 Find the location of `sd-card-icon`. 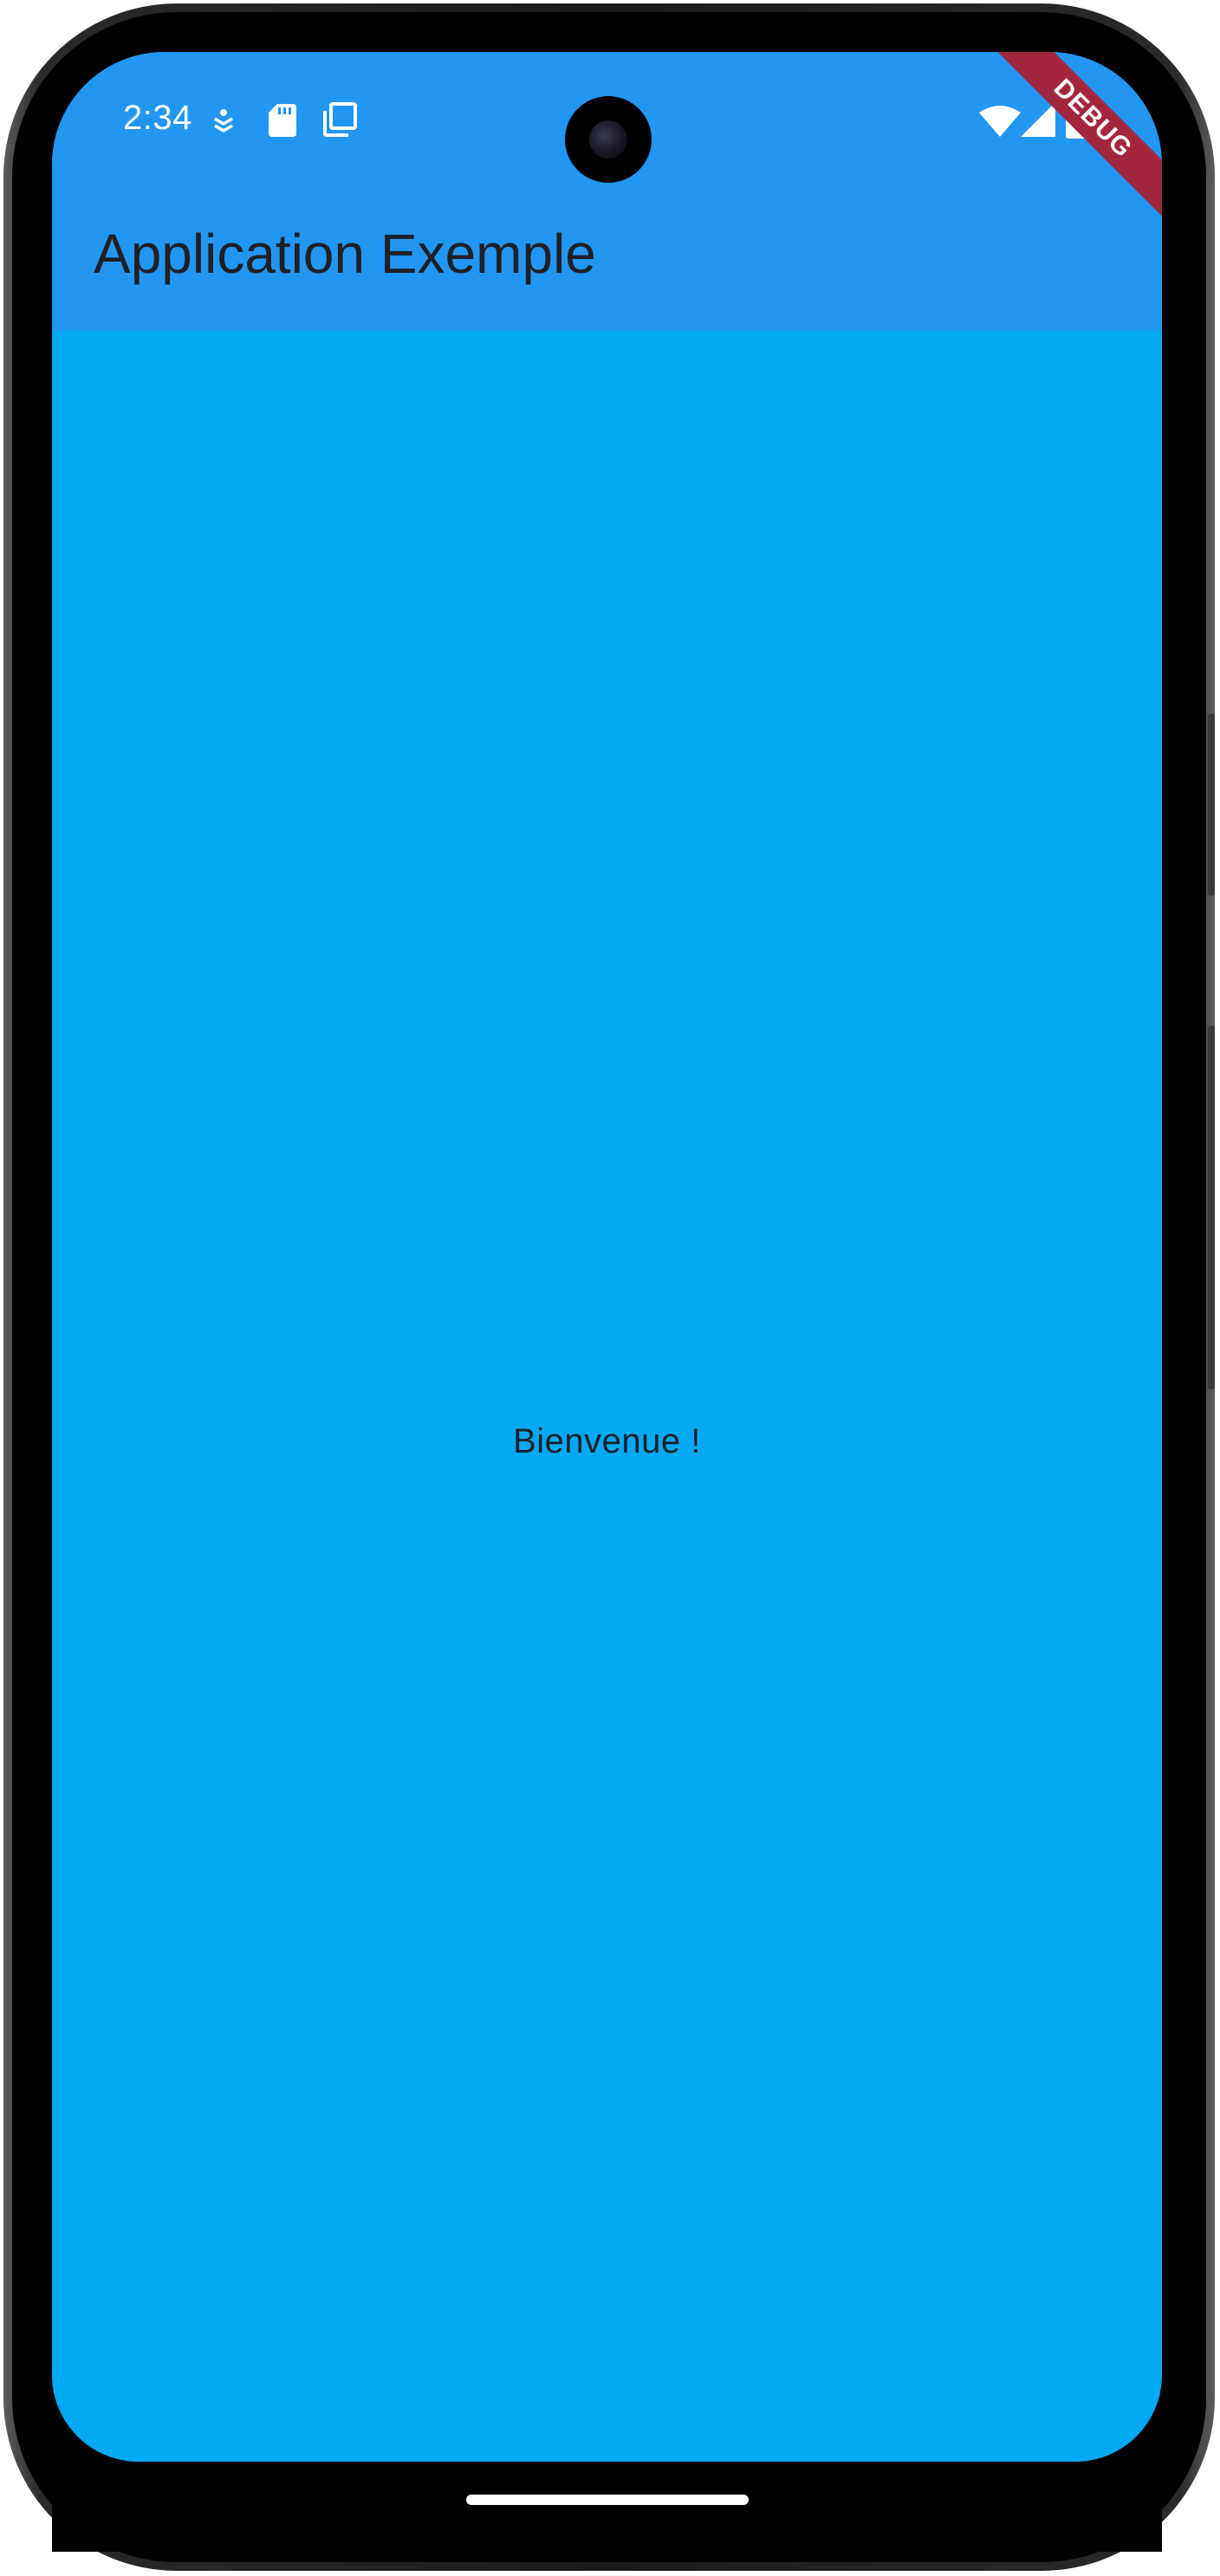

sd-card-icon is located at coordinates (282, 120).